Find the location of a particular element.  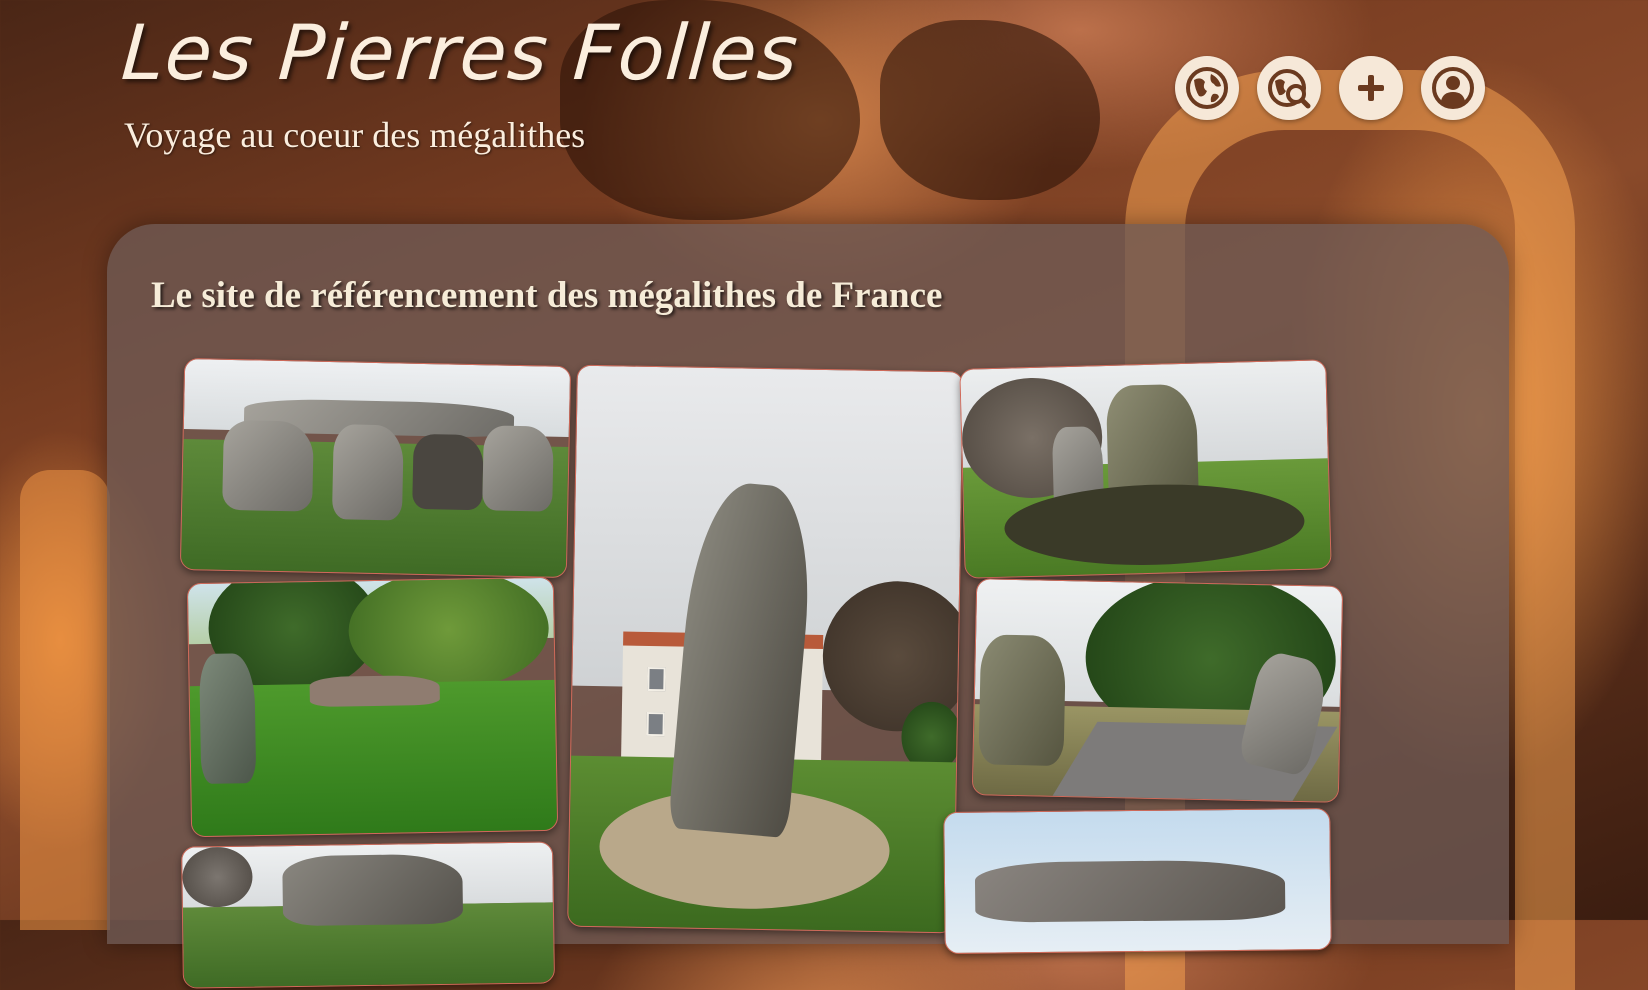

add-button is located at coordinates (1371, 88).